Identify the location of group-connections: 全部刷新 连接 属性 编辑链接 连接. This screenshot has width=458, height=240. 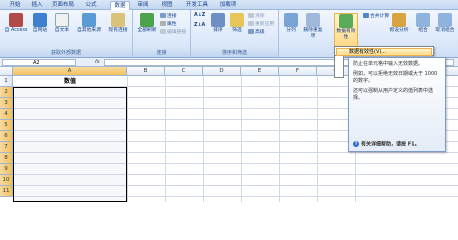
(162, 34).